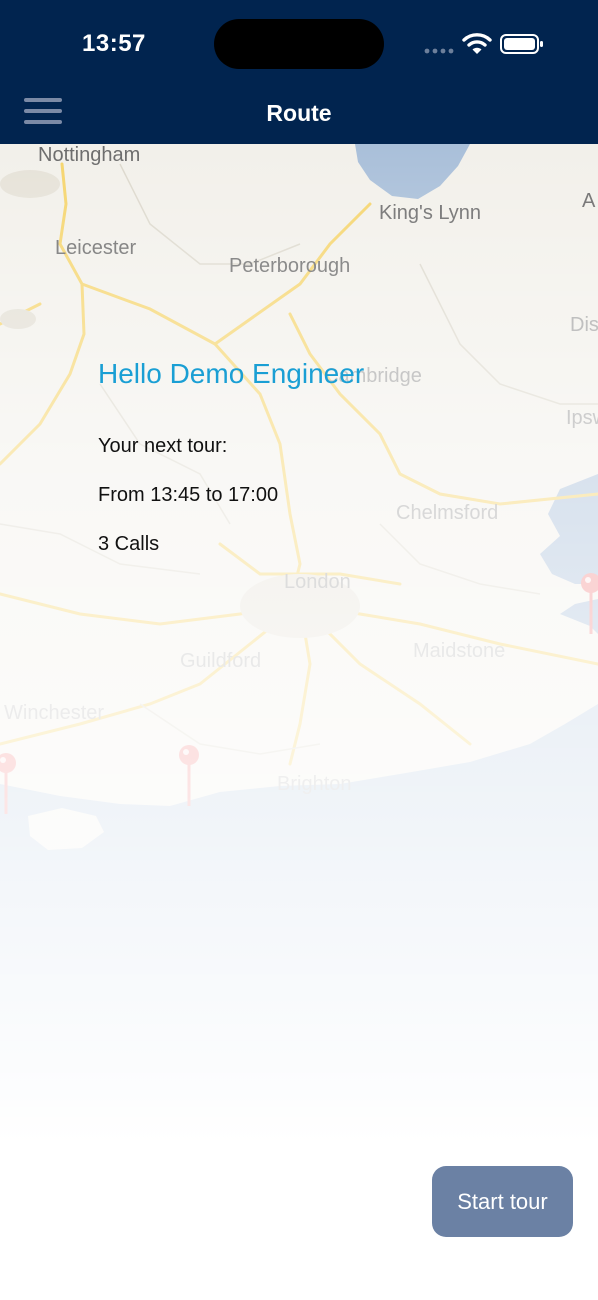 The image size is (598, 1300). What do you see at coordinates (114, 43) in the screenshot?
I see `status-time: 13:57` at bounding box center [114, 43].